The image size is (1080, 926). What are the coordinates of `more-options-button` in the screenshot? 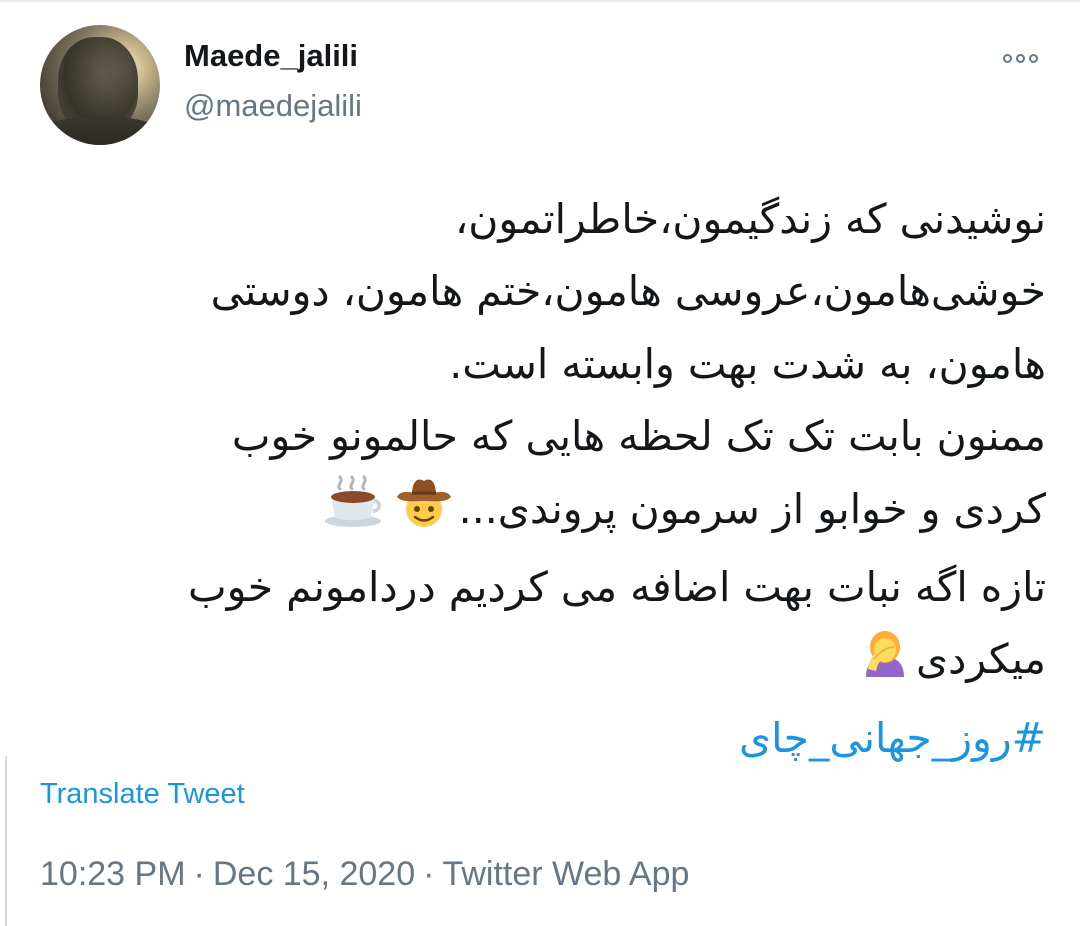 It's located at (1020, 58).